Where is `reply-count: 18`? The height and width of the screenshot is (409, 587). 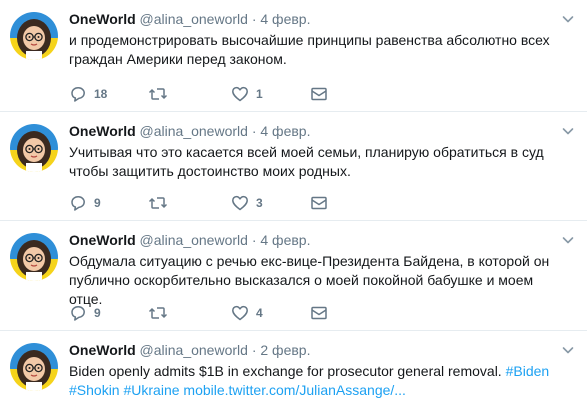
reply-count: 18 is located at coordinates (101, 94).